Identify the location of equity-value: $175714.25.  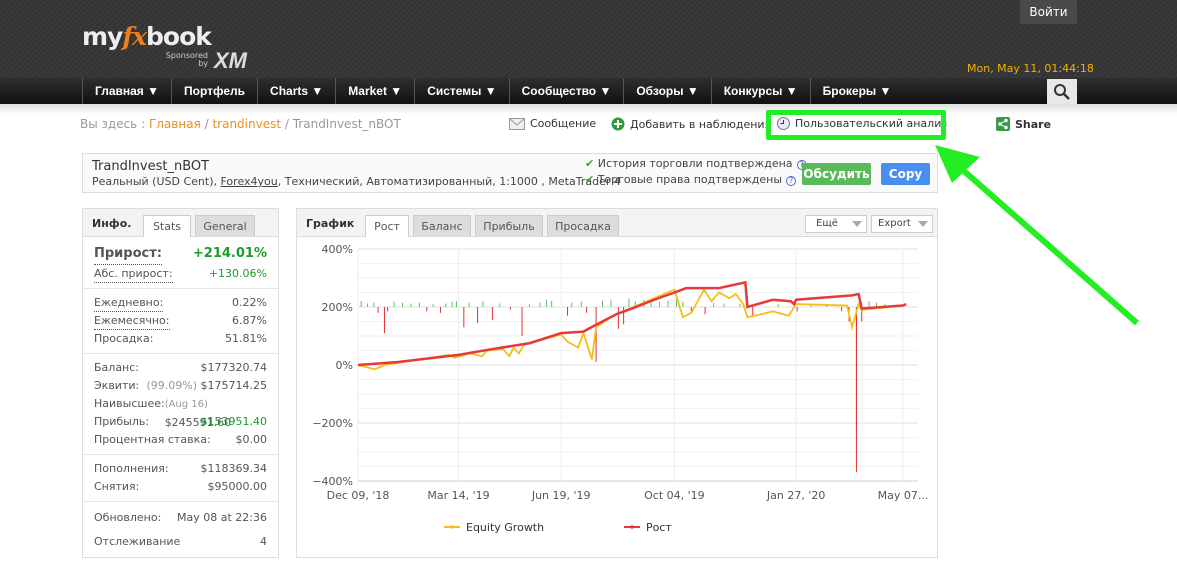
(233, 385).